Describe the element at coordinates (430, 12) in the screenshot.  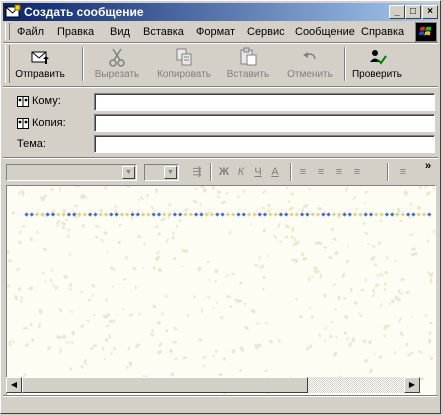
I see `close-button: ×` at that location.